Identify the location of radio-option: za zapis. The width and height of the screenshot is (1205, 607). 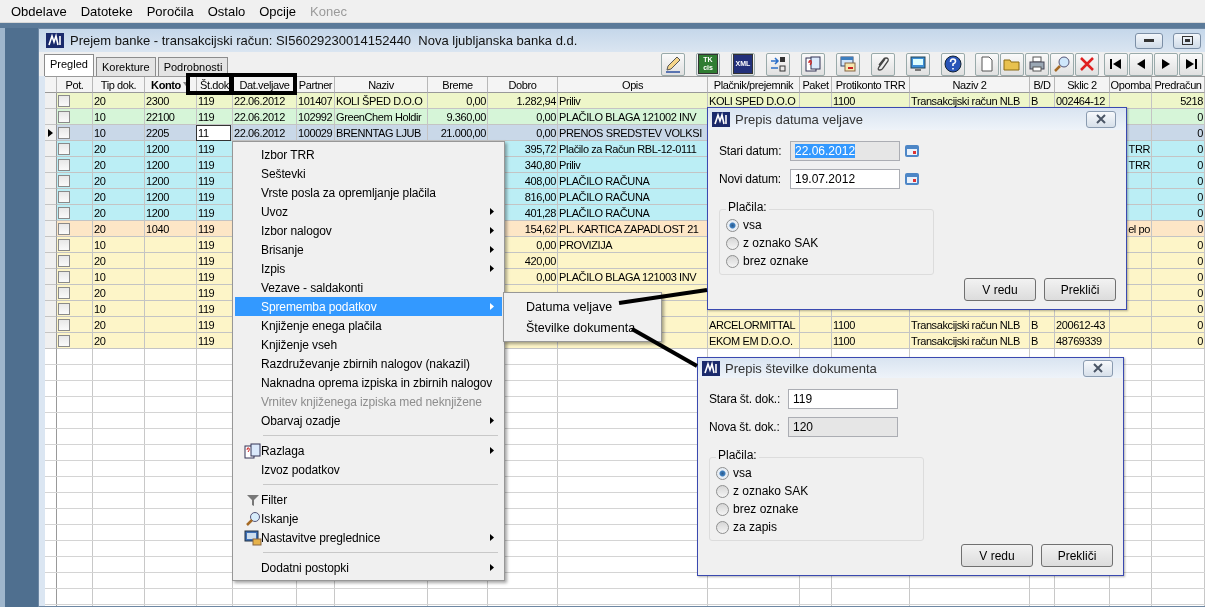
(816, 527).